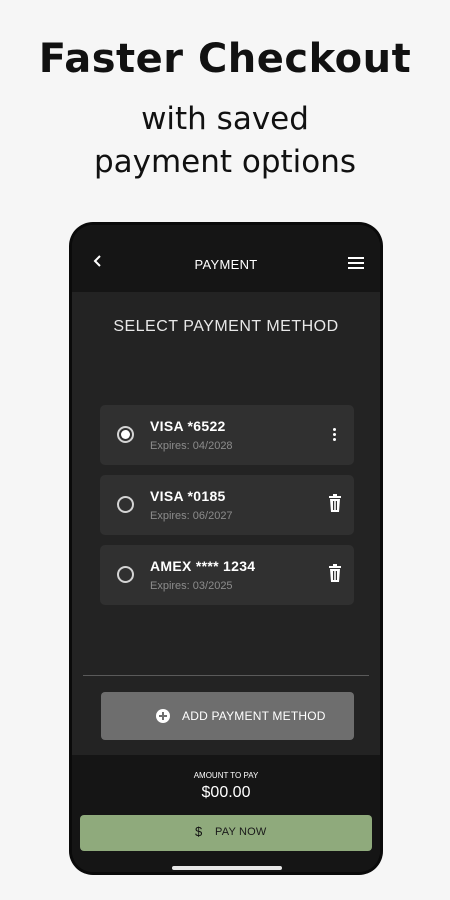 The image size is (450, 900). Describe the element at coordinates (227, 868) in the screenshot. I see `home-indicator` at that location.